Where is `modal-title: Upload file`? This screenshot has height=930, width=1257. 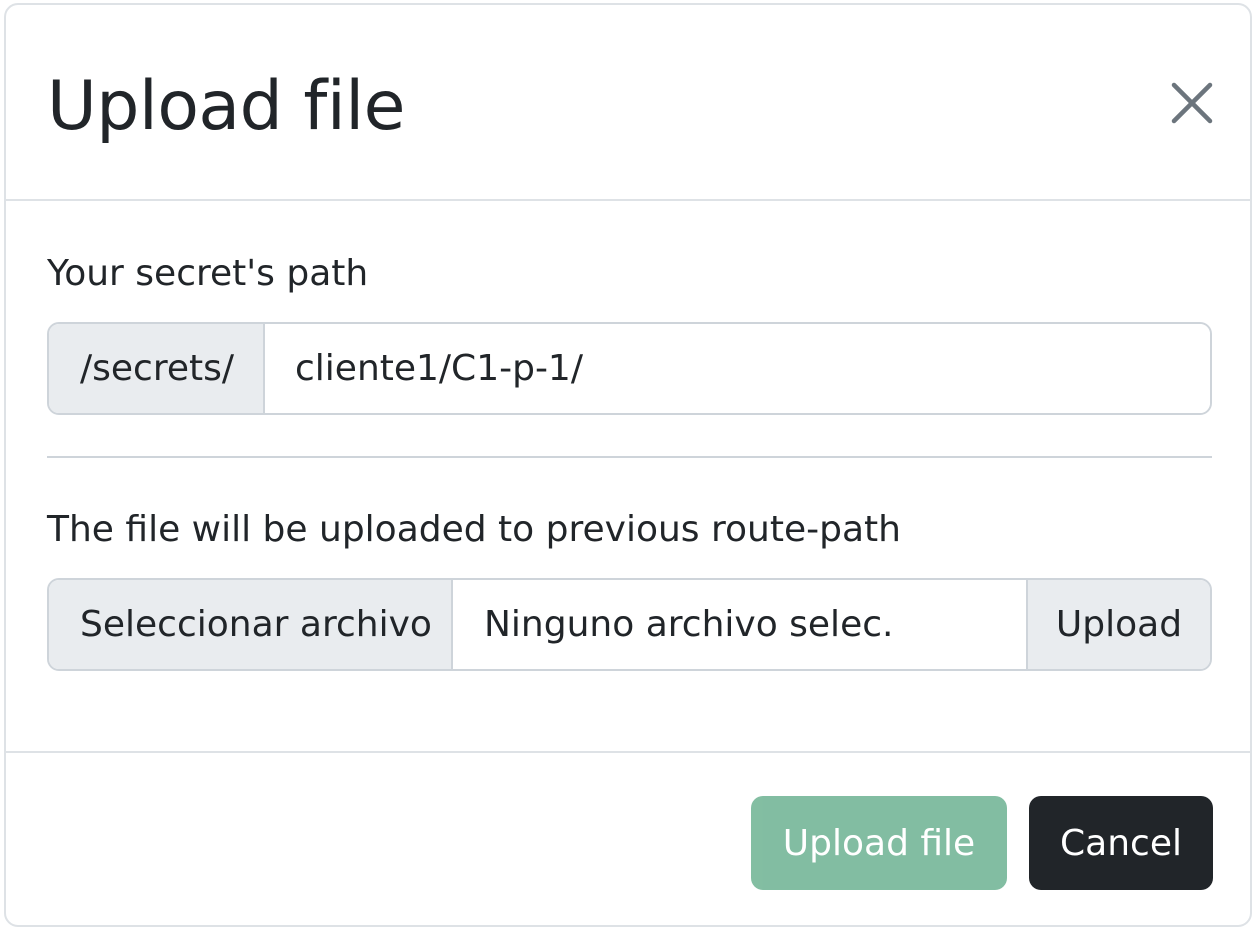
modal-title: Upload file is located at coordinates (226, 106).